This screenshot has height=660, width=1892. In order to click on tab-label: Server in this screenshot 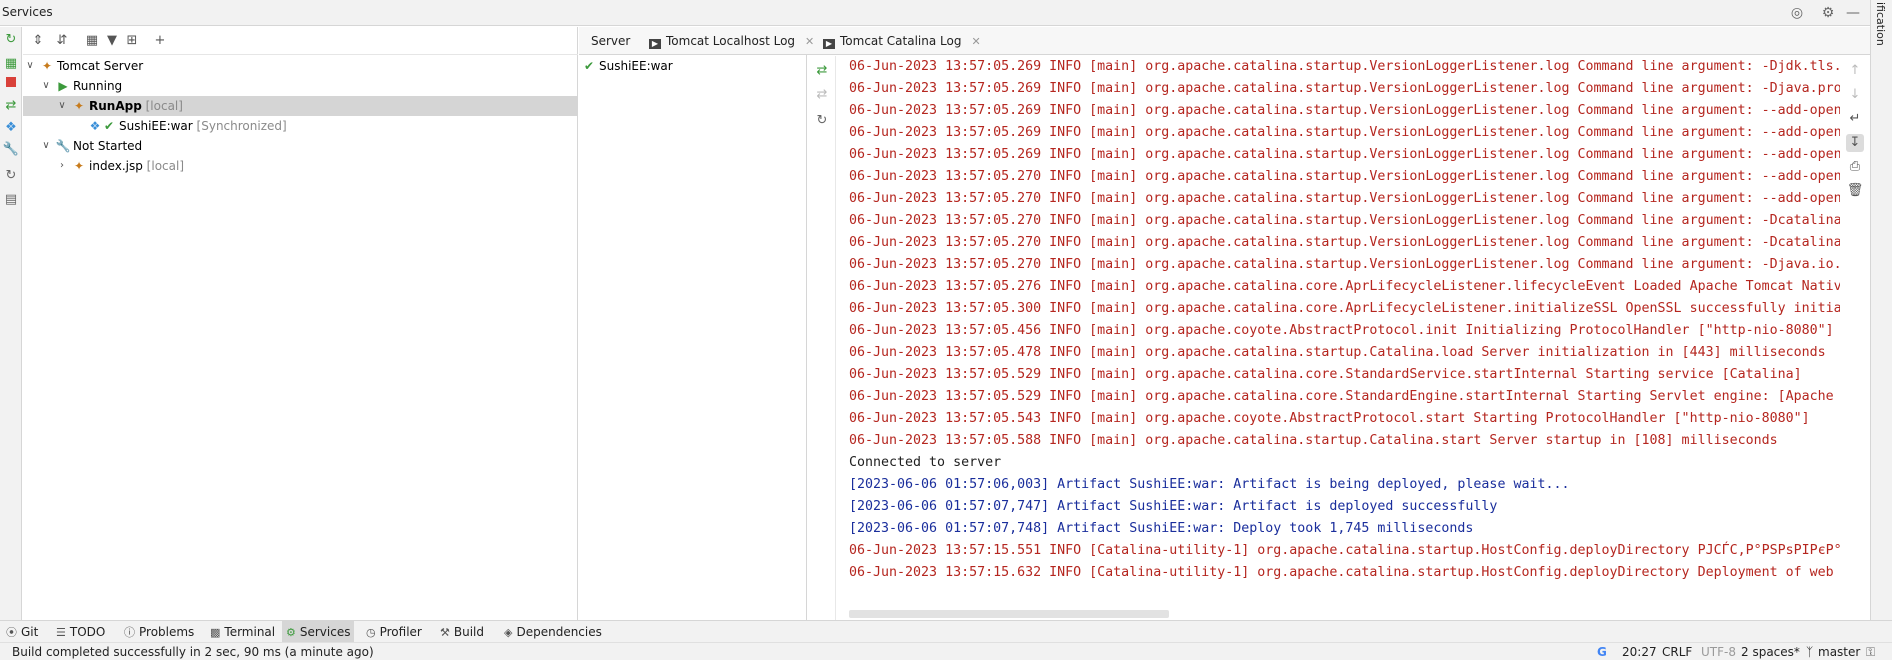, I will do `click(611, 41)`.